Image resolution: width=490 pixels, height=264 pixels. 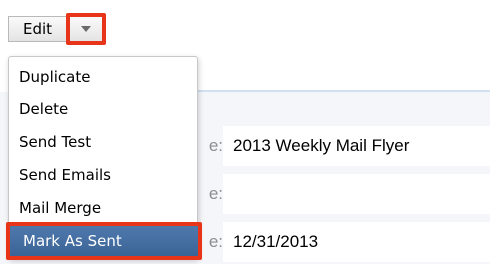 I want to click on edit-button-group: Edit, so click(x=57, y=29).